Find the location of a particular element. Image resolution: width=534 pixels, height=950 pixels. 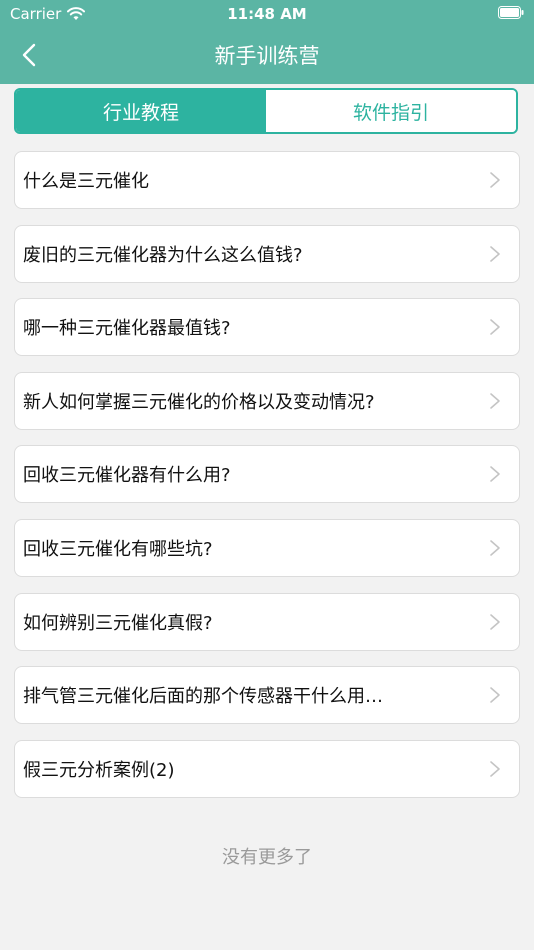

no-more-label: 没有更多了 is located at coordinates (267, 857).